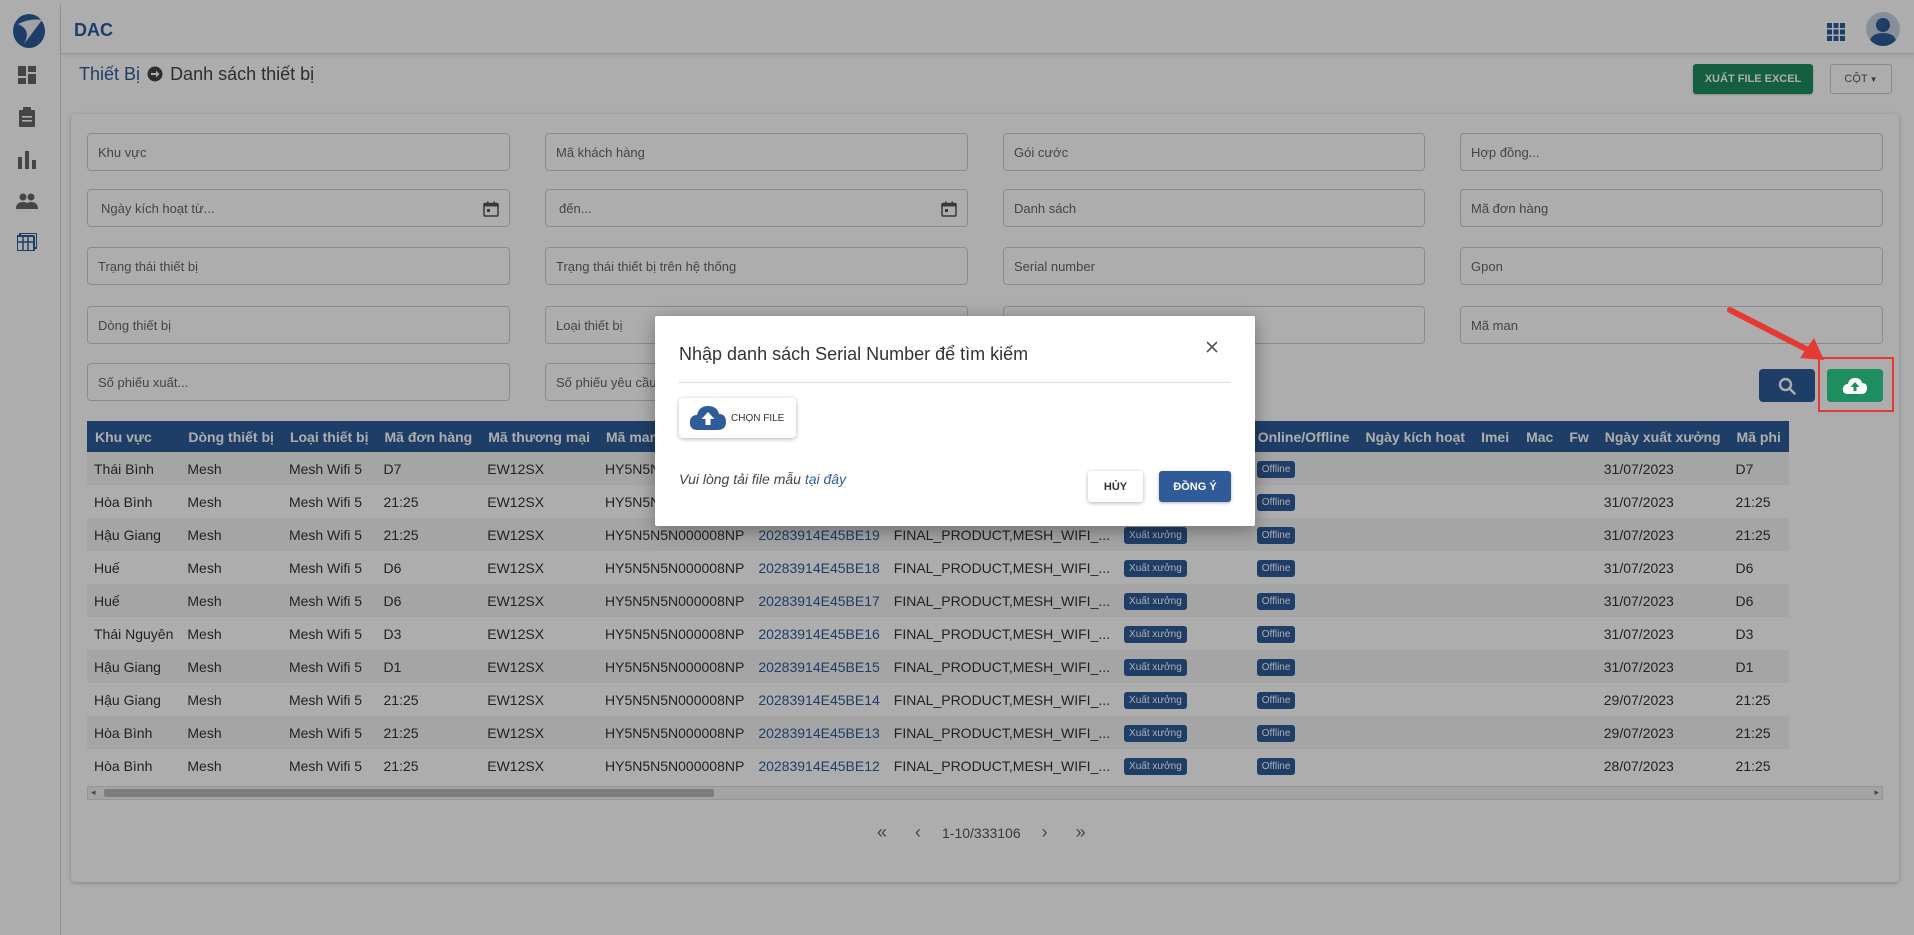  What do you see at coordinates (955, 382) in the screenshot?
I see `modal-divider` at bounding box center [955, 382].